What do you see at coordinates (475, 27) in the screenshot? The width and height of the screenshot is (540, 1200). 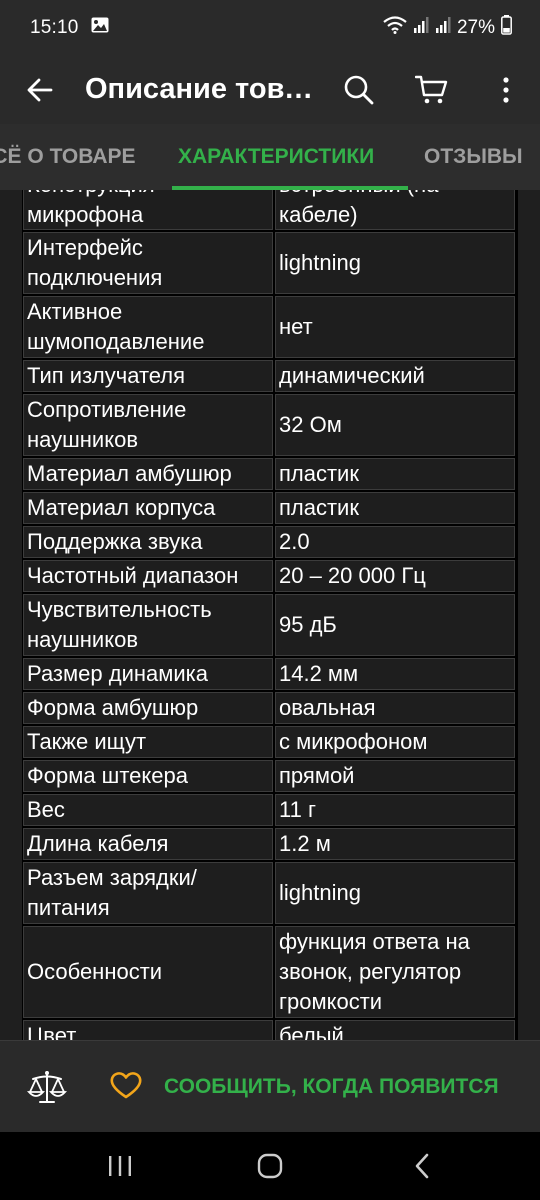 I see `battery-percent: 27%` at bounding box center [475, 27].